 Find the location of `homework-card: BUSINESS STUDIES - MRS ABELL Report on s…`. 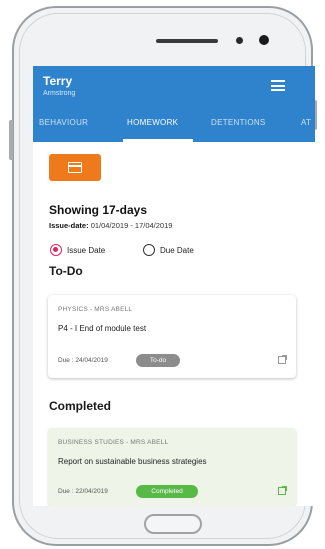

homework-card: BUSINESS STUDIES - MRS ABELL Report on s… is located at coordinates (172, 467).